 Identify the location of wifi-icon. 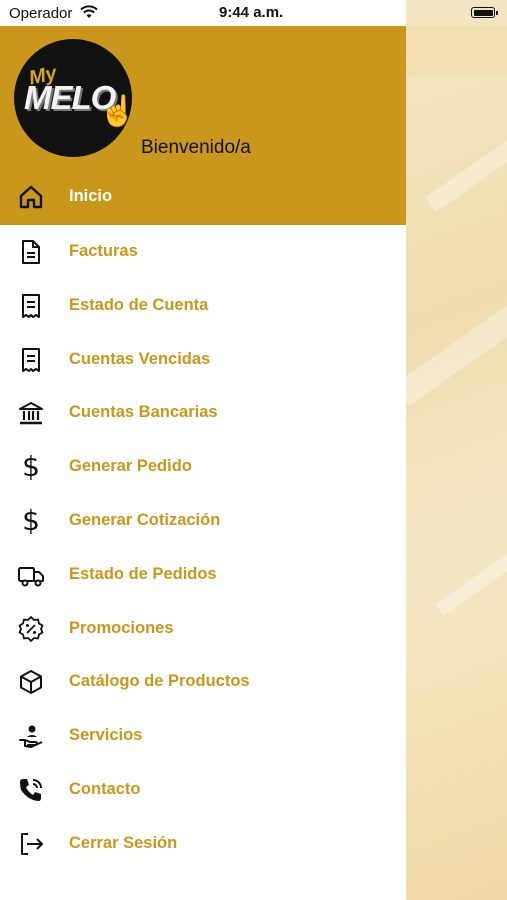
(89, 11).